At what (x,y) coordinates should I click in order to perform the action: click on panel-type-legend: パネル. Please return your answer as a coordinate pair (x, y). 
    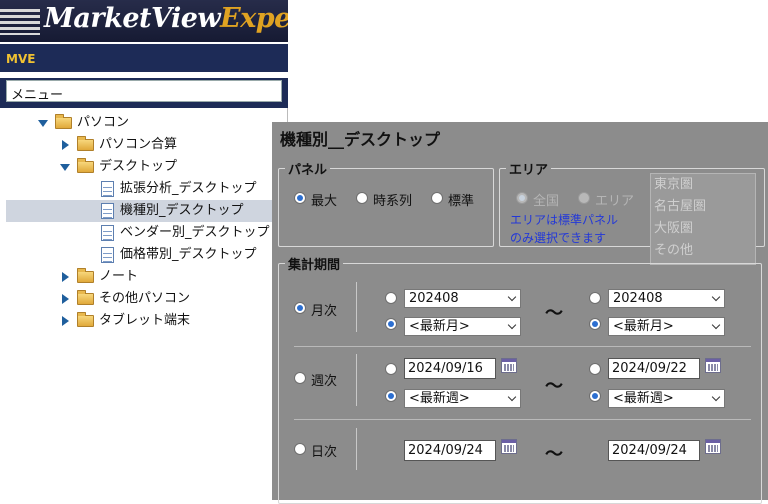
    Looking at the image, I should click on (308, 170).